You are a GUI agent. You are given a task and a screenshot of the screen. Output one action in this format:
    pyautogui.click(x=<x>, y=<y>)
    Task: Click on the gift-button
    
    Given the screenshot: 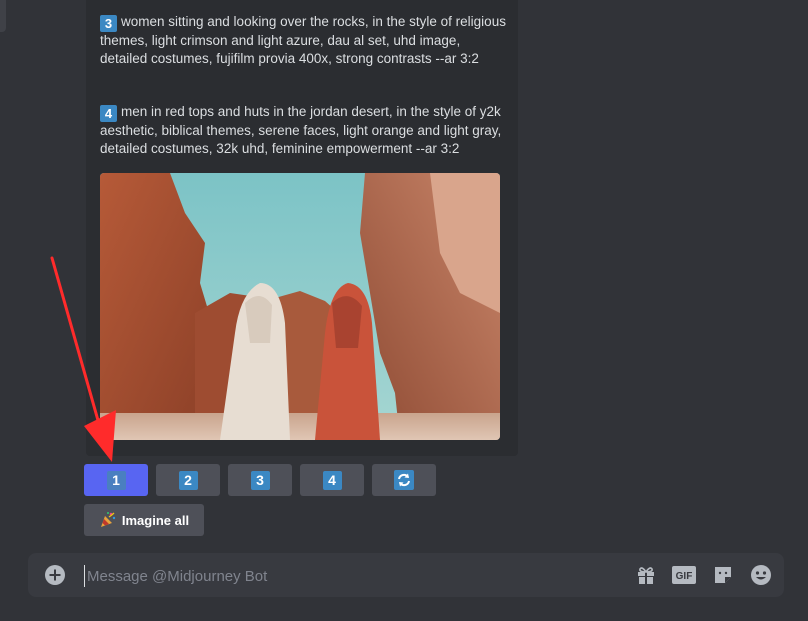 What is the action you would take?
    pyautogui.click(x=646, y=575)
    